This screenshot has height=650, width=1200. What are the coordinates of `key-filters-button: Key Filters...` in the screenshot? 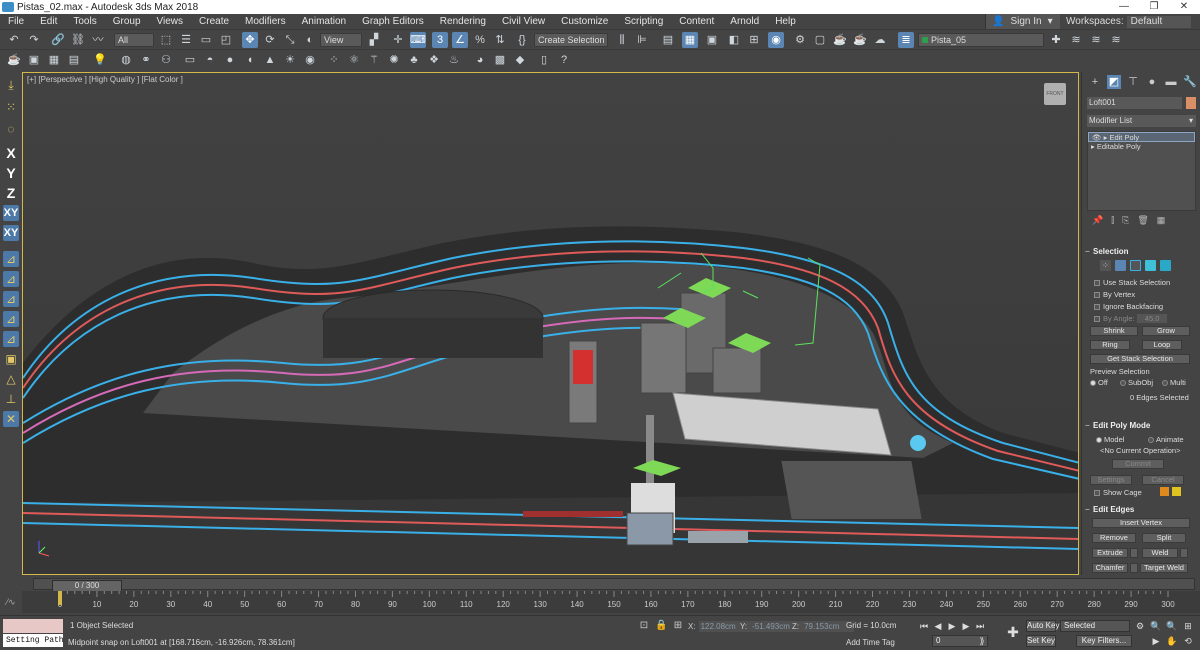 It's located at (1104, 641).